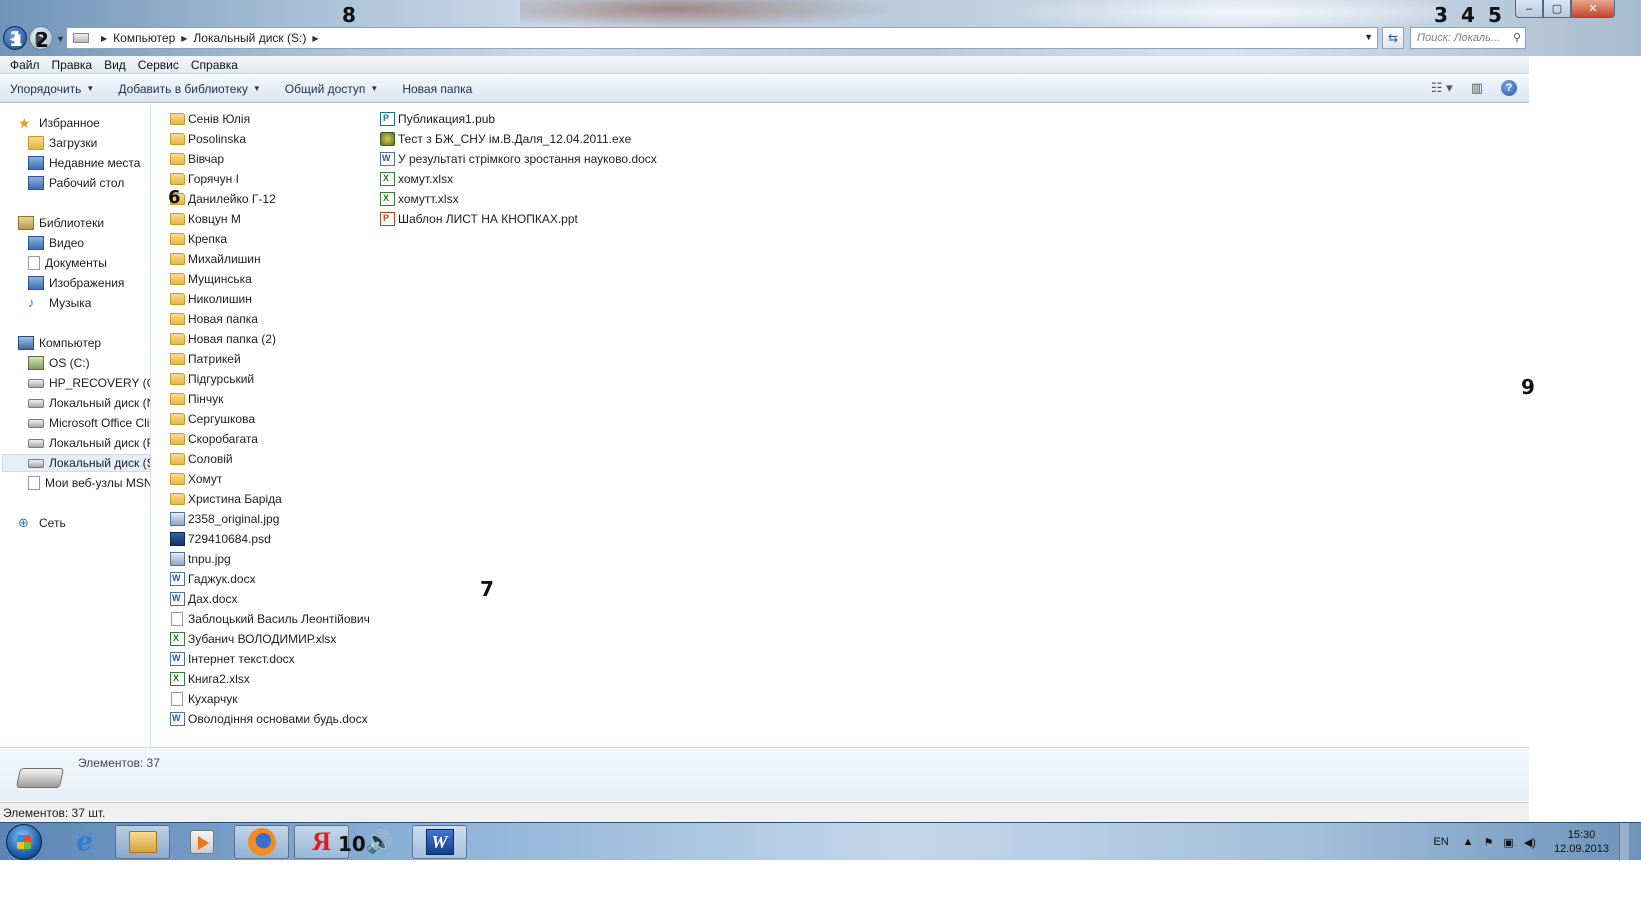 This screenshot has width=1641, height=900. I want to click on menu-view: Вид, so click(115, 65).